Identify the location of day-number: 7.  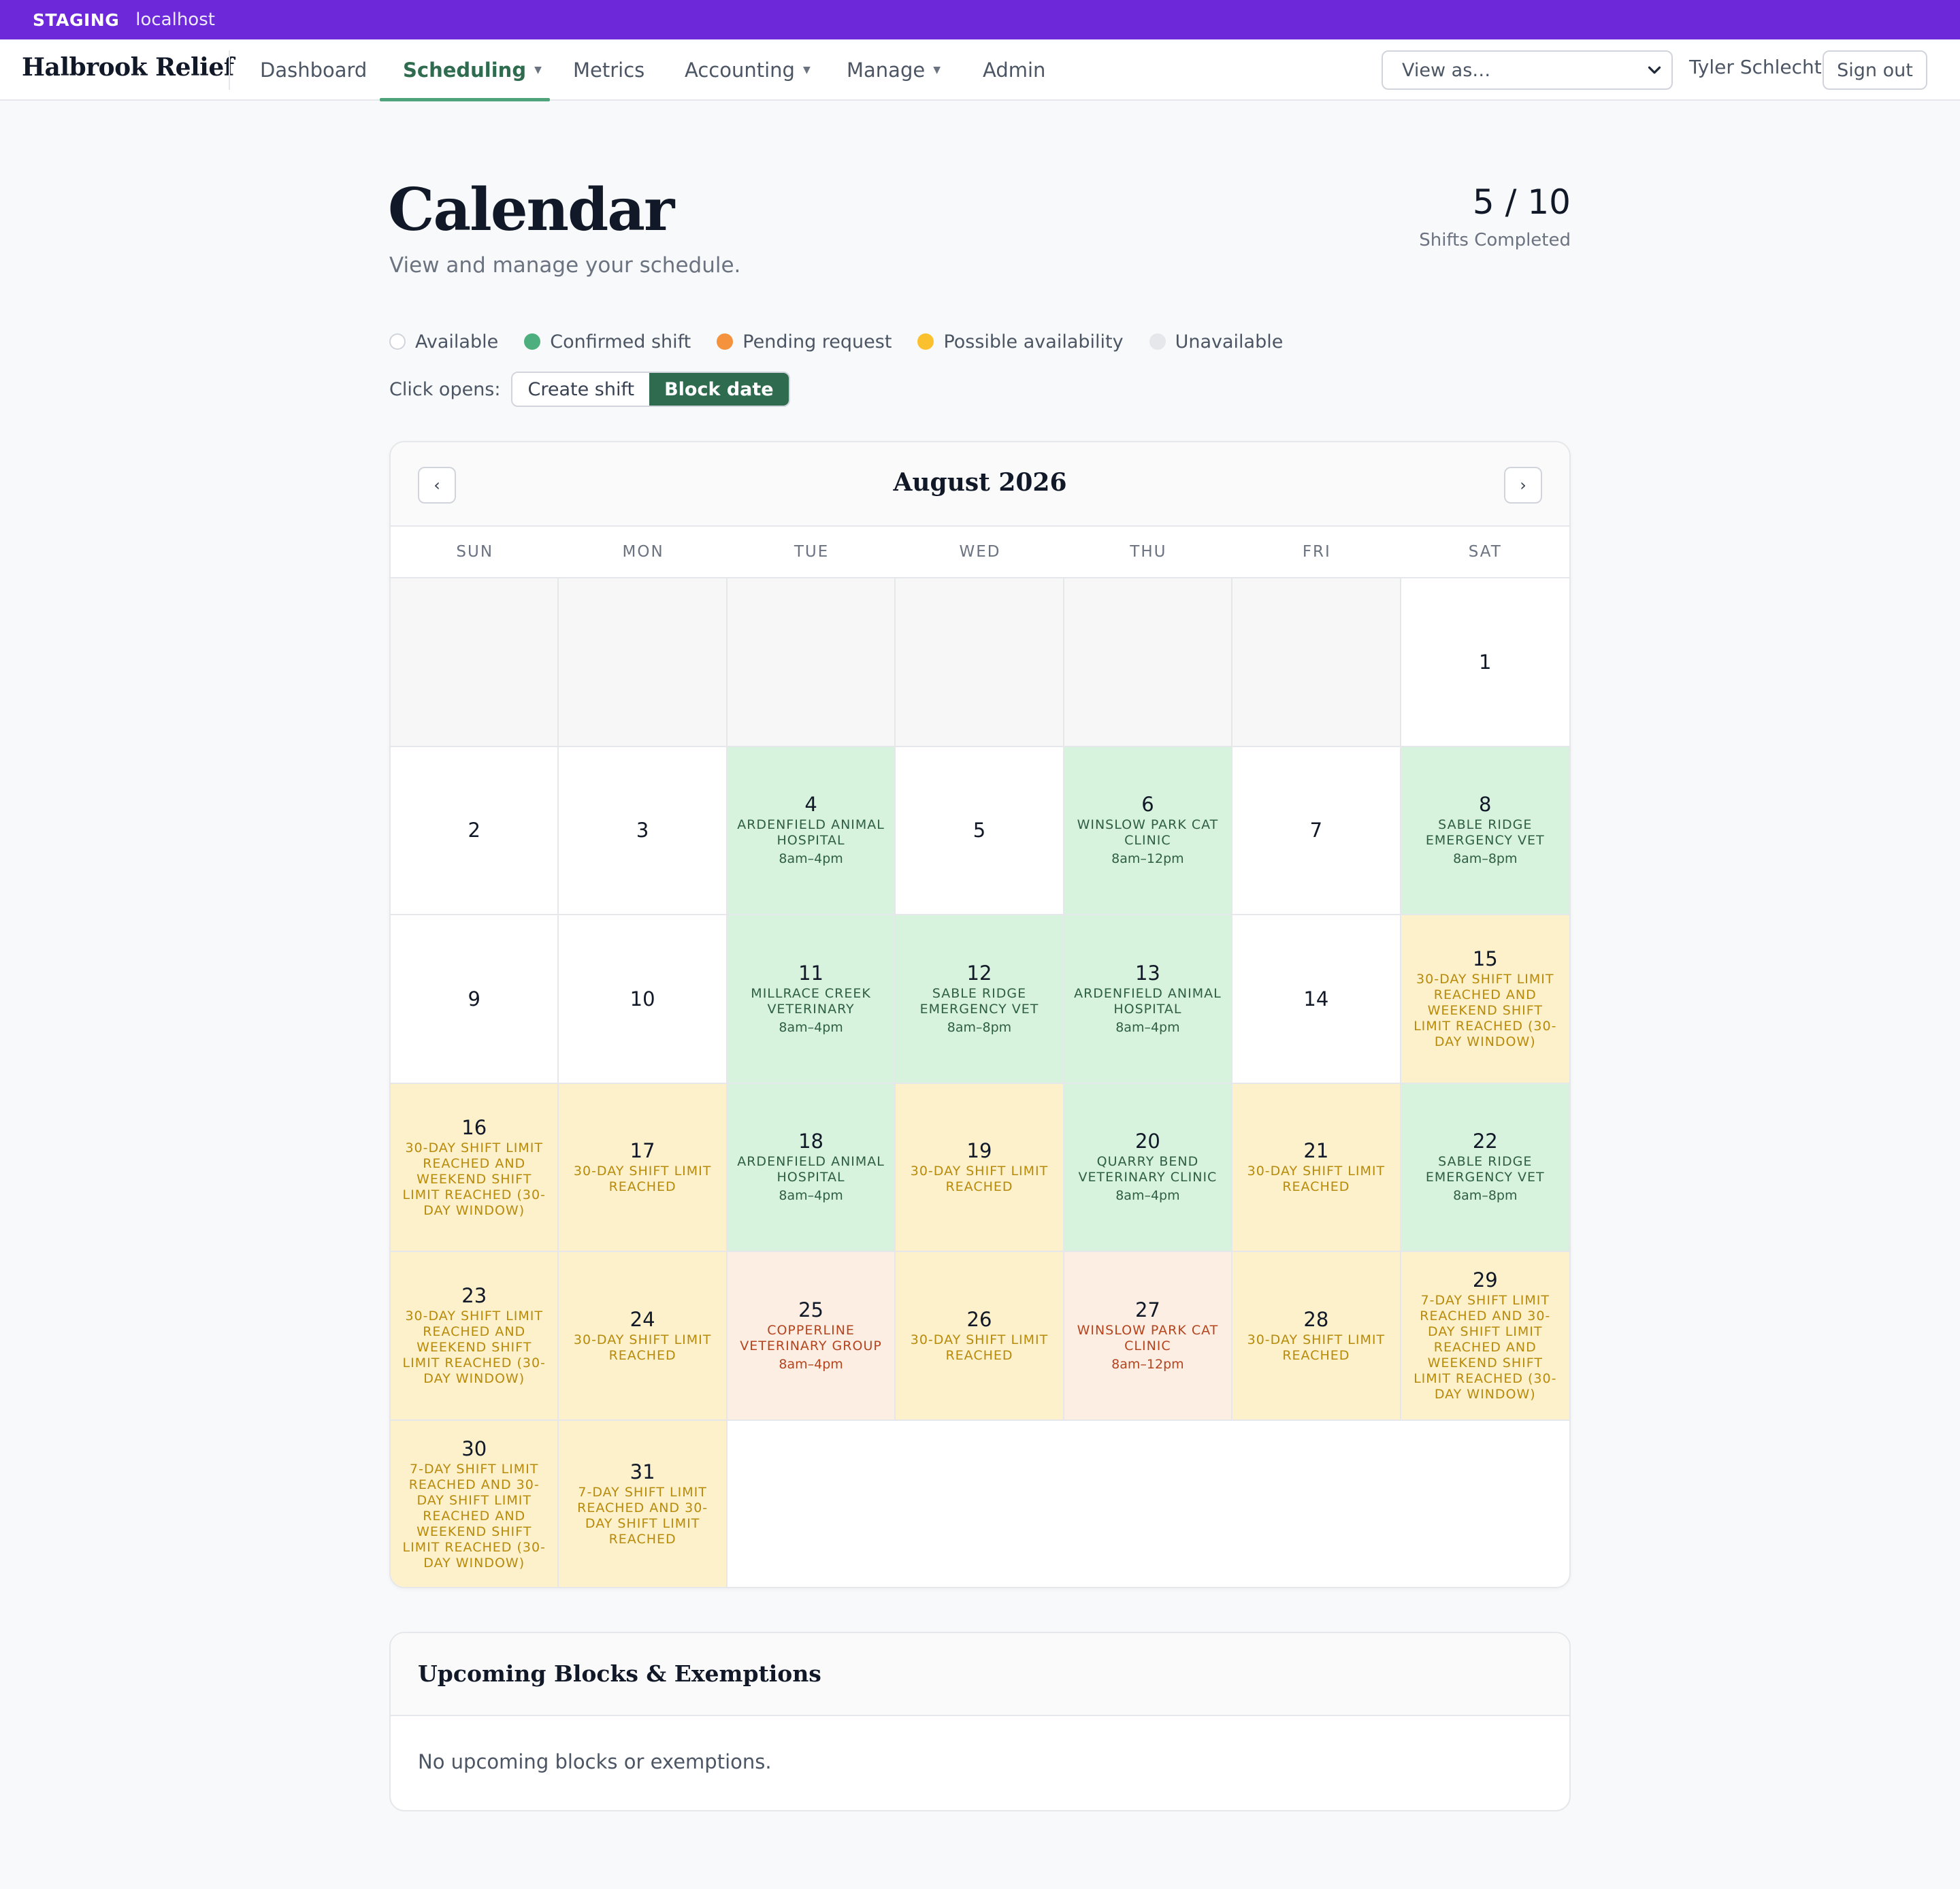
(1316, 831).